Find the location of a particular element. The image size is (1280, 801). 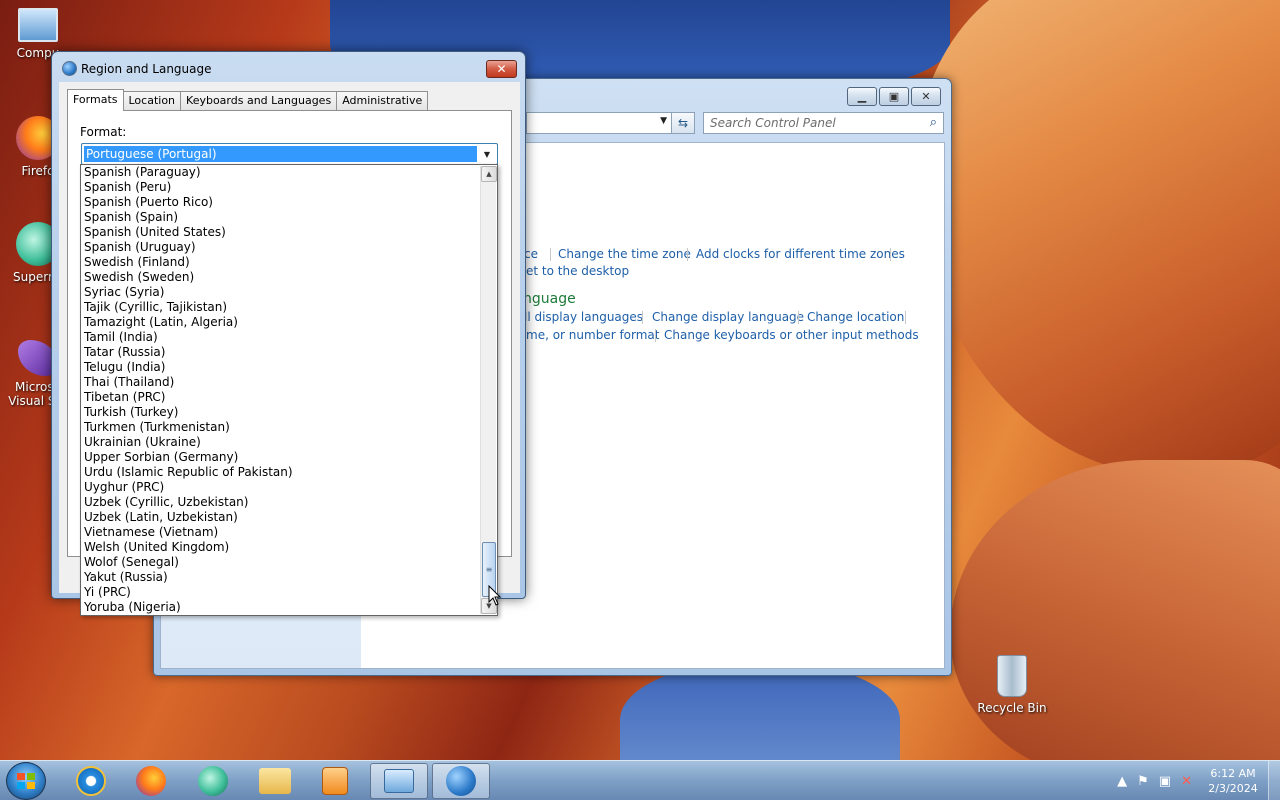

change-time-zone-link: Change the time zone is located at coordinates (624, 254).